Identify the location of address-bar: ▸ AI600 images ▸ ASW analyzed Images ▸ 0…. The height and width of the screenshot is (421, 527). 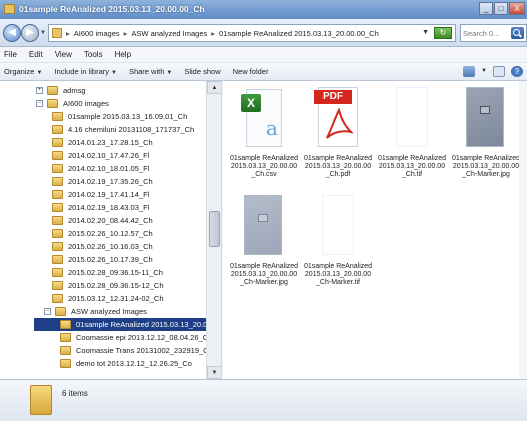
(252, 33).